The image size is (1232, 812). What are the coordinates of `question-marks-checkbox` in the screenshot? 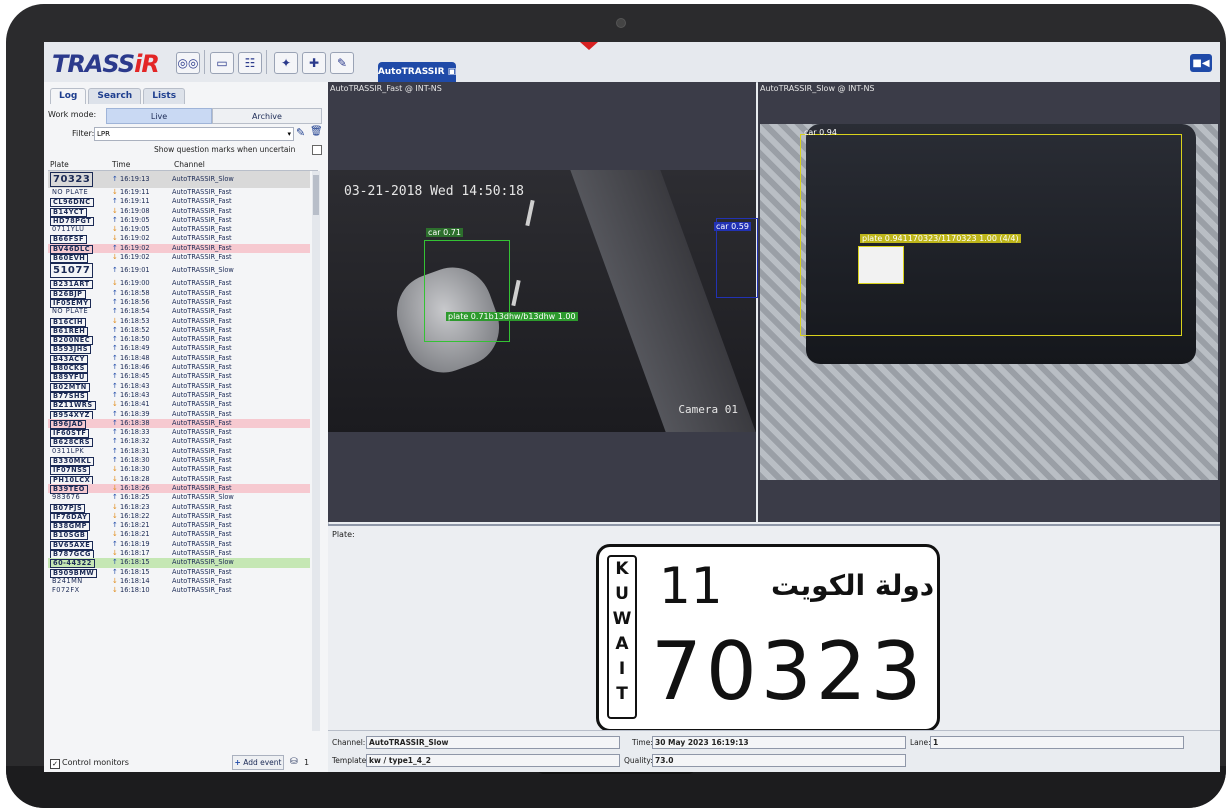 It's located at (317, 150).